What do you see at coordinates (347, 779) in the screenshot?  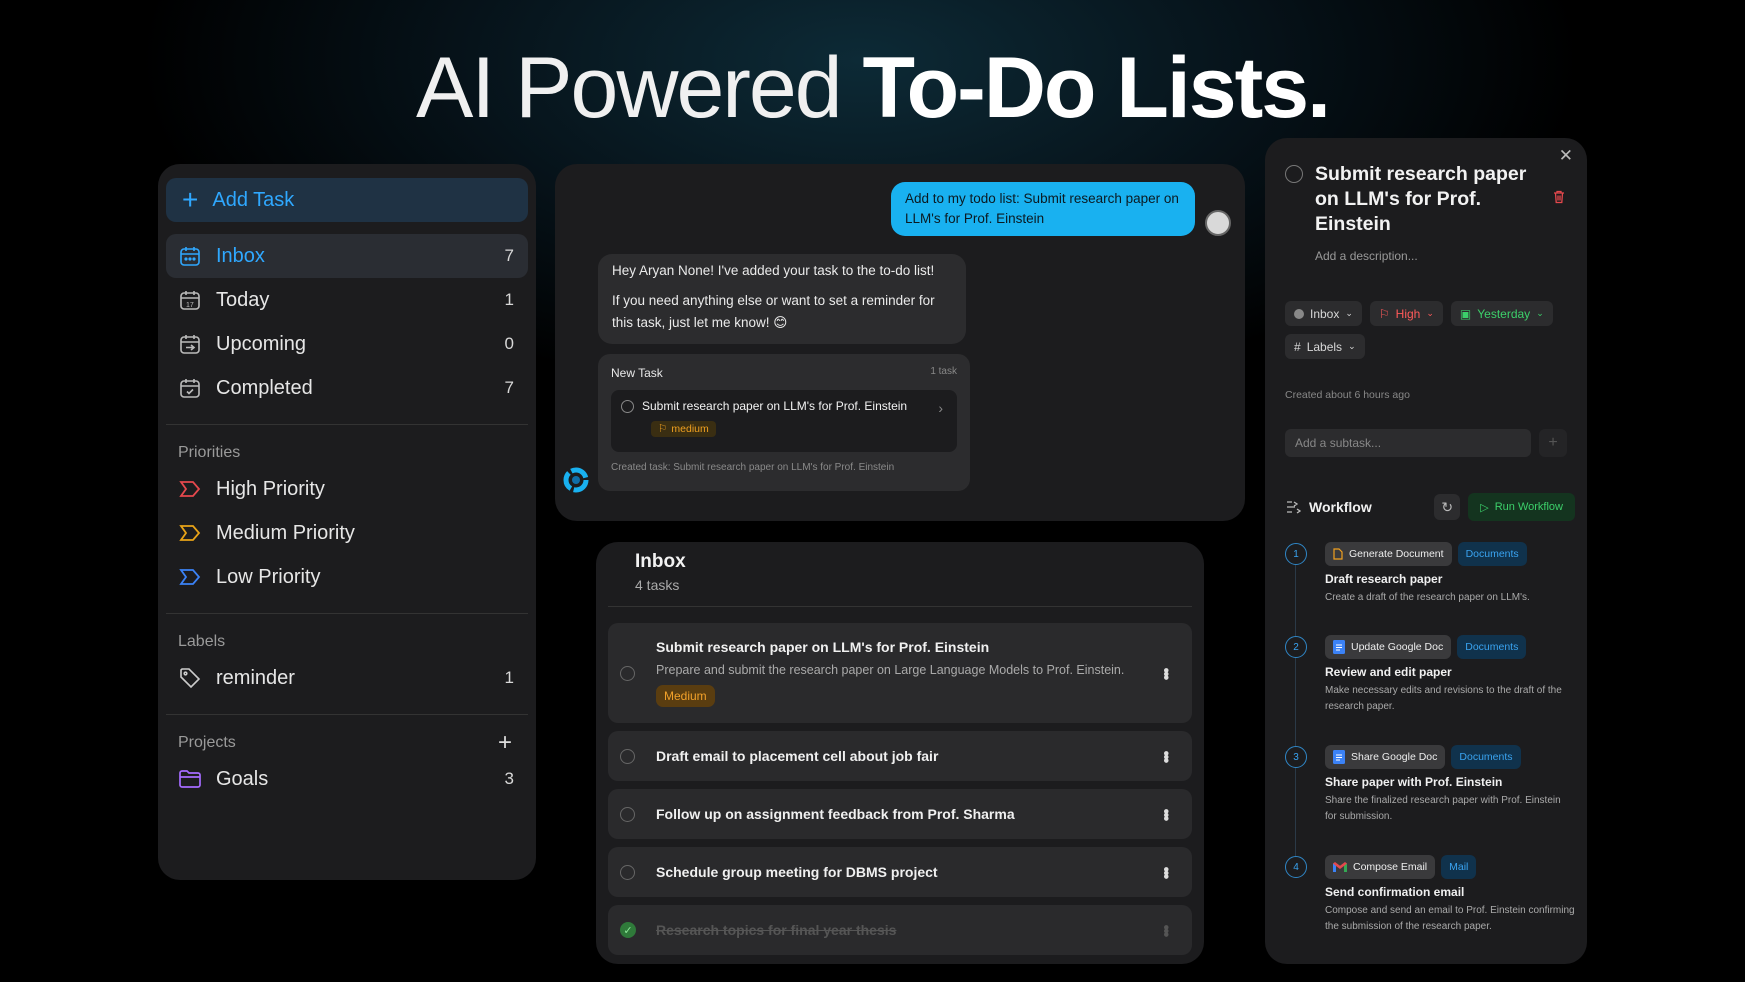 I see `sidebar-item-goals: Goals 3` at bounding box center [347, 779].